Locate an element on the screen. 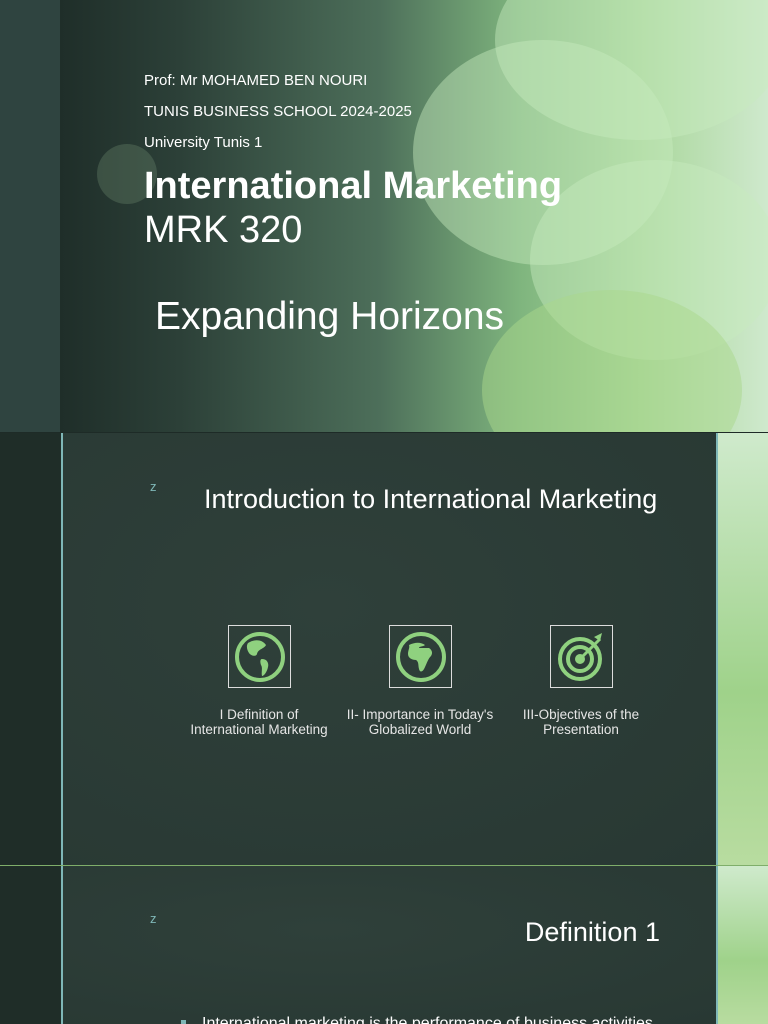  bullet-icon is located at coordinates (183, 1022).